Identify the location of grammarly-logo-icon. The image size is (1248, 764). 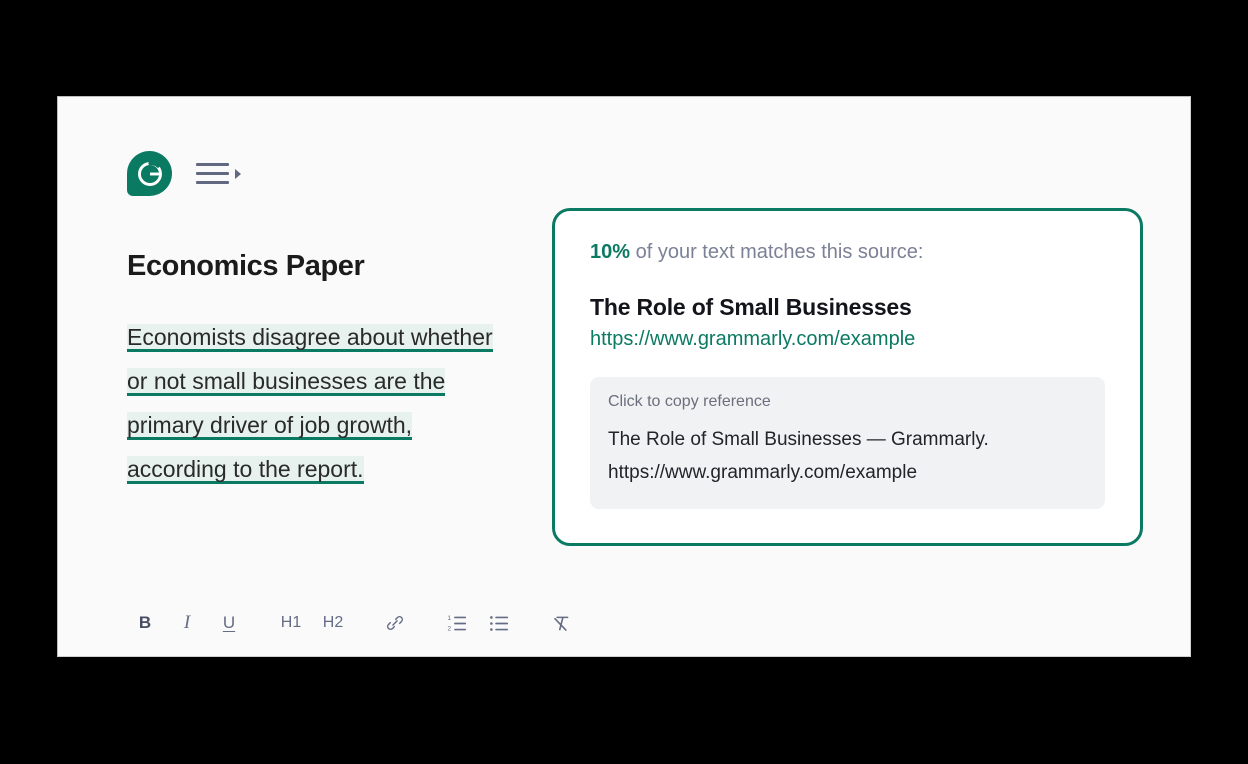
(149, 173).